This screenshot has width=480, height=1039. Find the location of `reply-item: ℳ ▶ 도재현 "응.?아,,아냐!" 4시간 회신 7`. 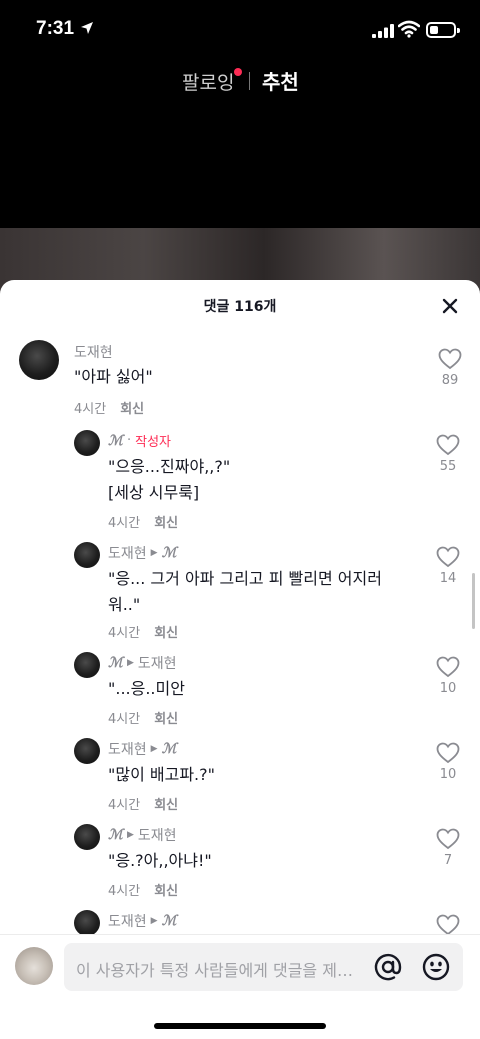

reply-item: ℳ ▶ 도재현 "응.?아,,아냐!" 4시간 회신 7 is located at coordinates (240, 862).